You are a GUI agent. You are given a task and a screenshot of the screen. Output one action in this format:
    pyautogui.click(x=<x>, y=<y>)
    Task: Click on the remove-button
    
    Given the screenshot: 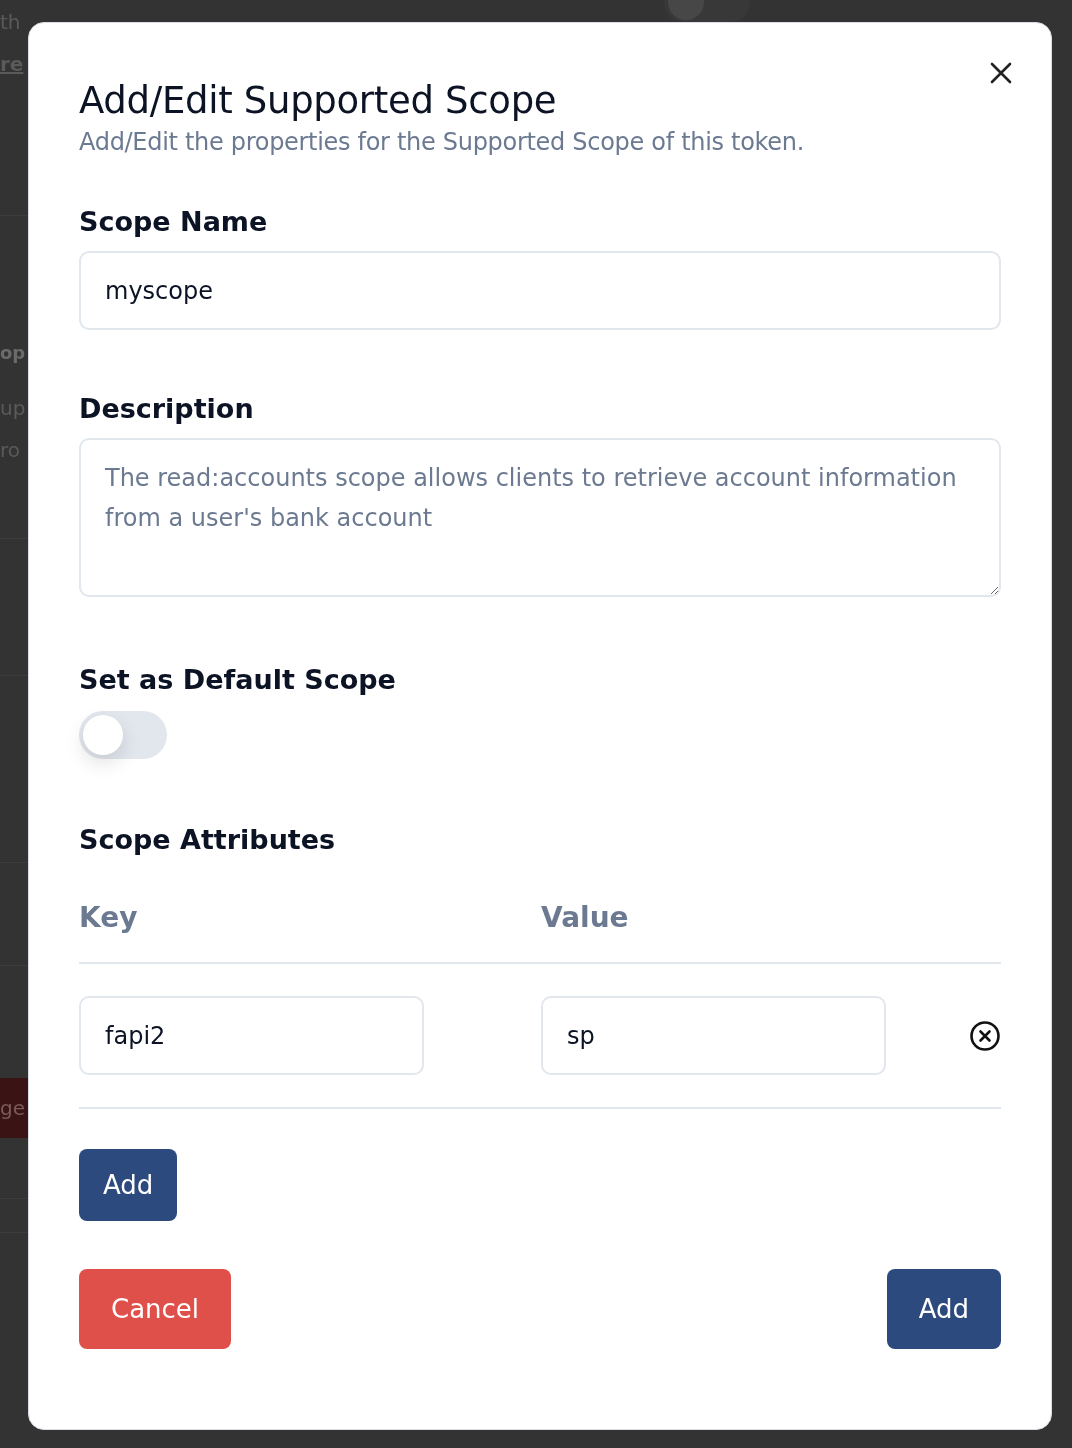 What is the action you would take?
    pyautogui.click(x=985, y=1035)
    